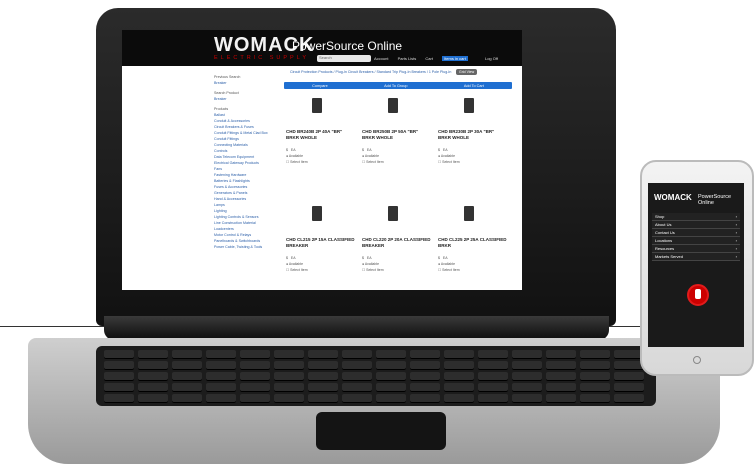 The image size is (754, 470). Describe the element at coordinates (321, 243) in the screenshot. I see `product-title: CHD CL215 2P 15A CLASSIFIED BREAKER` at that location.